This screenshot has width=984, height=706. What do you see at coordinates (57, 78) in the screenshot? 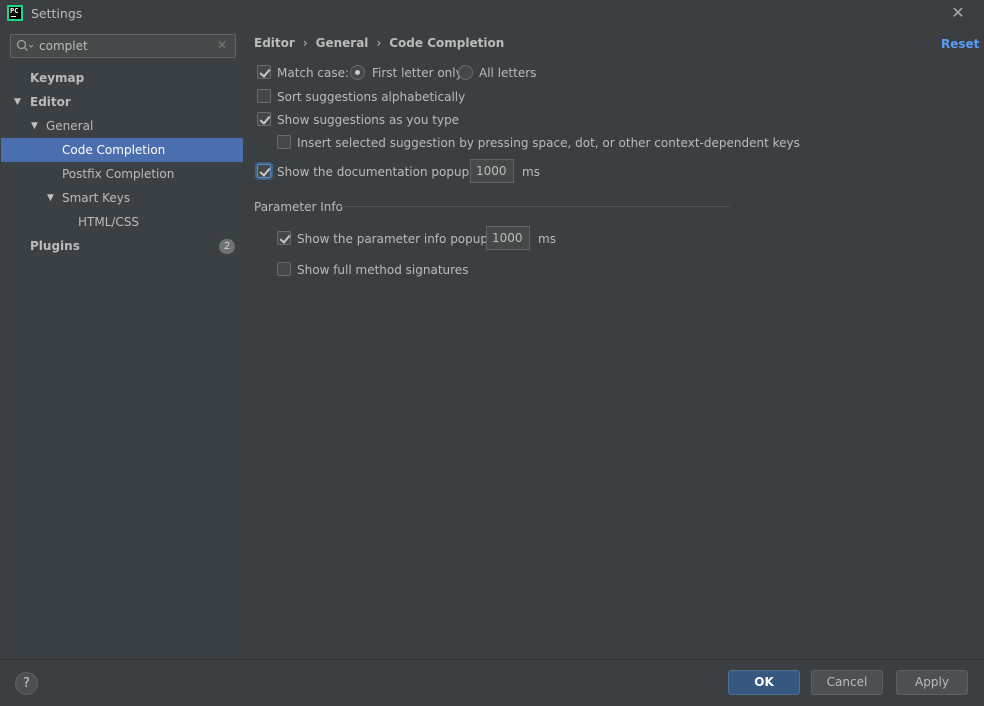
I see `tree-item-label: Keymap` at bounding box center [57, 78].